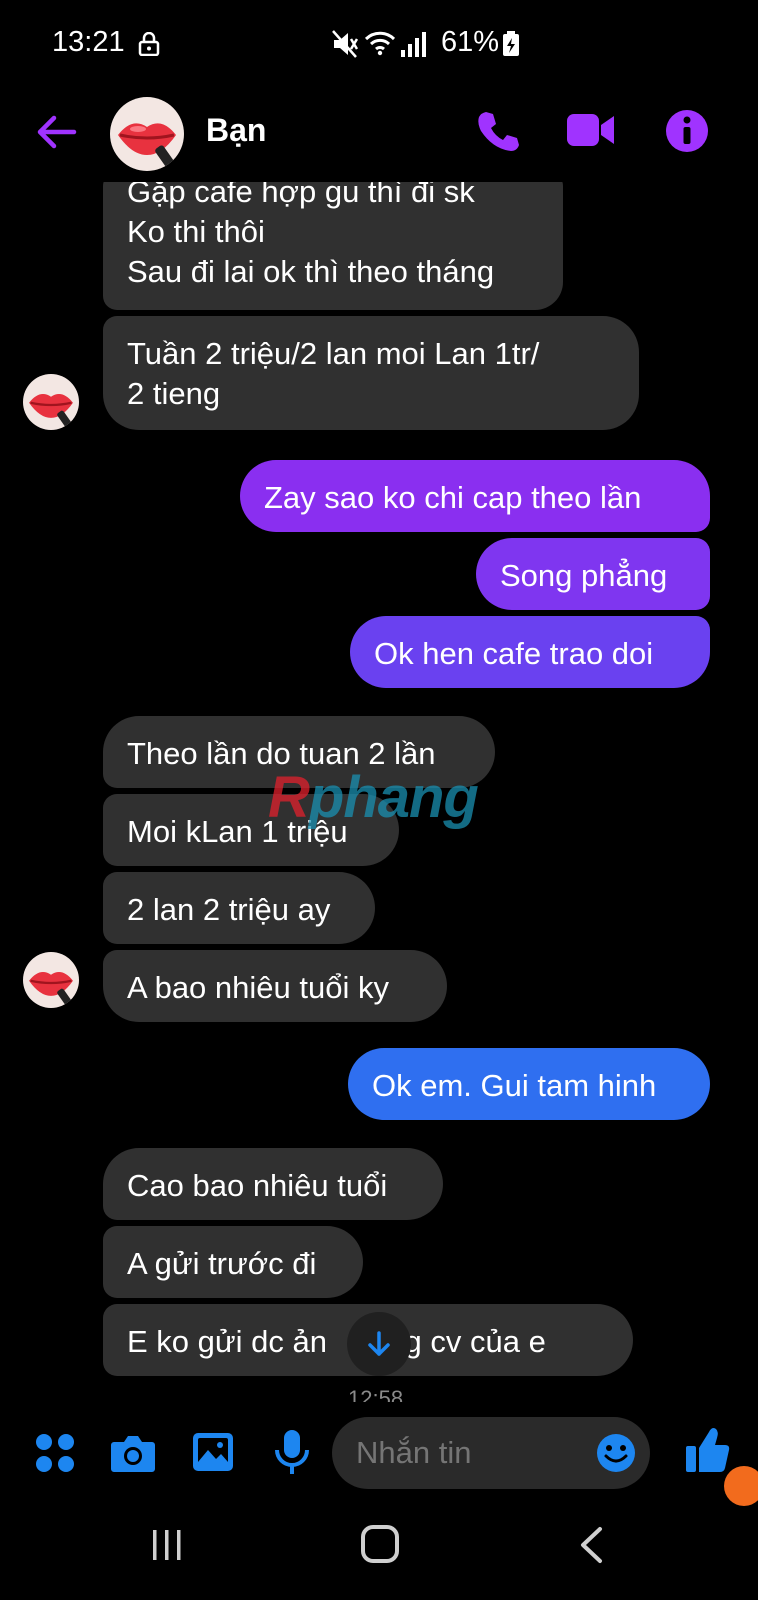 The image size is (758, 1600). What do you see at coordinates (471, 1453) in the screenshot?
I see `message-input` at bounding box center [471, 1453].